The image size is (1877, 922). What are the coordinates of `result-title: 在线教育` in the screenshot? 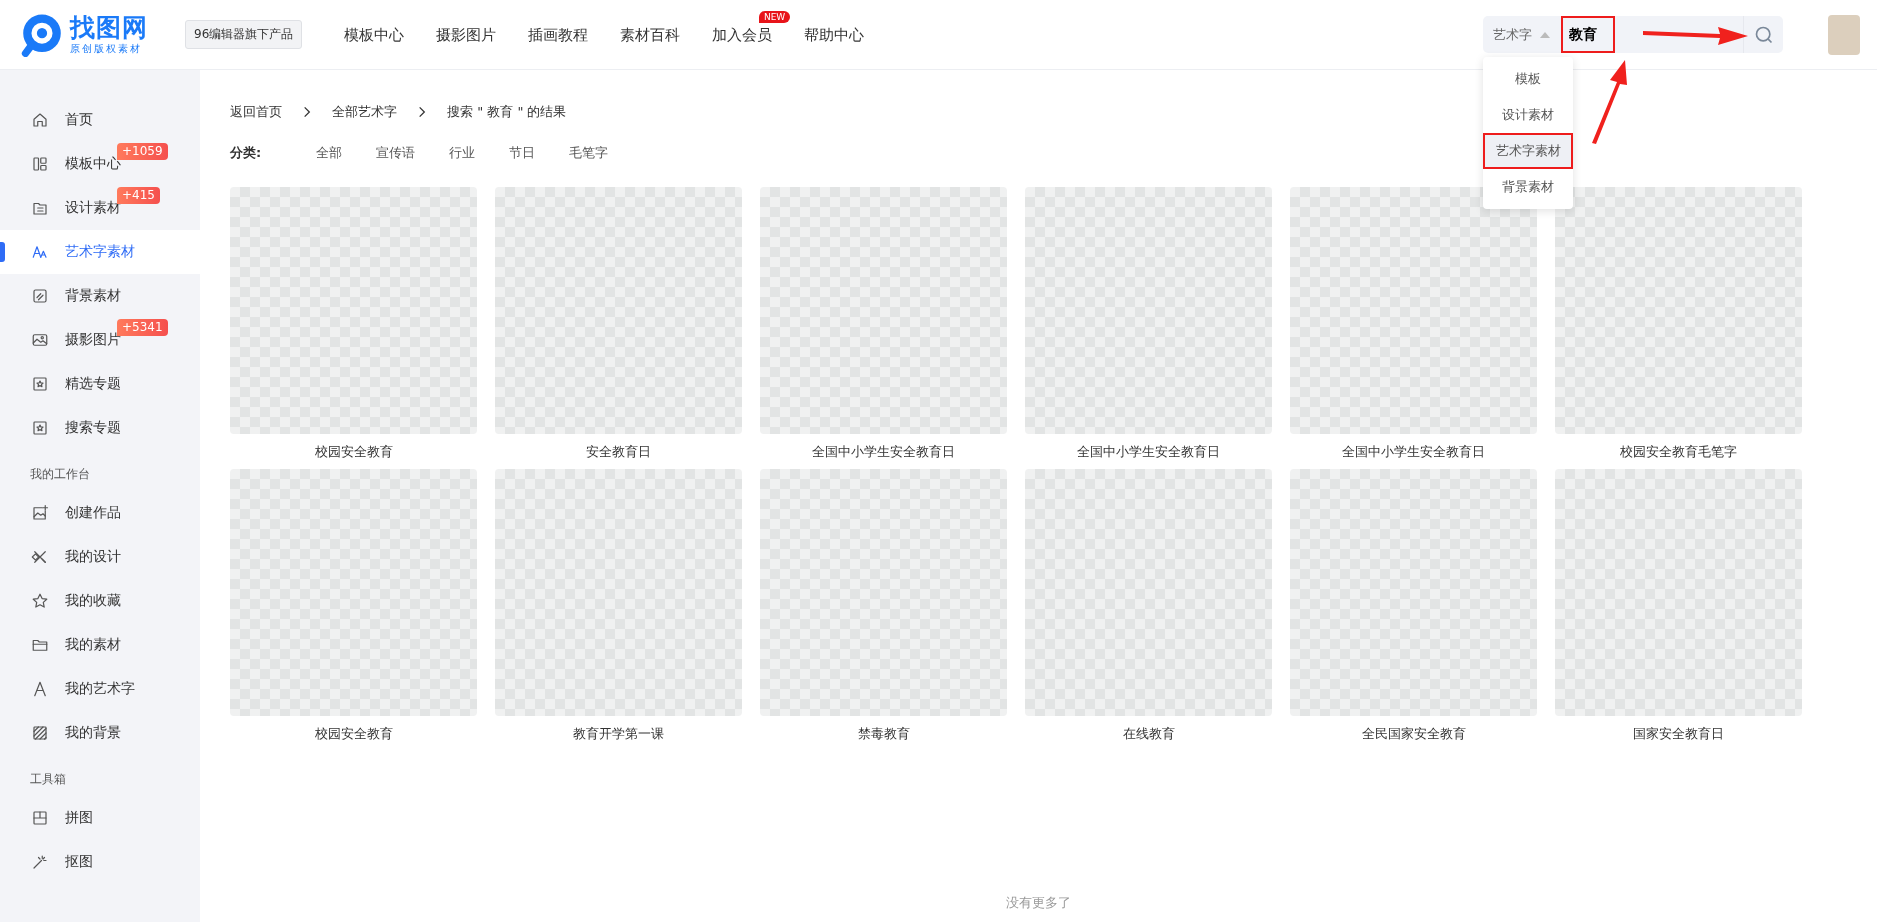 It's located at (1148, 733).